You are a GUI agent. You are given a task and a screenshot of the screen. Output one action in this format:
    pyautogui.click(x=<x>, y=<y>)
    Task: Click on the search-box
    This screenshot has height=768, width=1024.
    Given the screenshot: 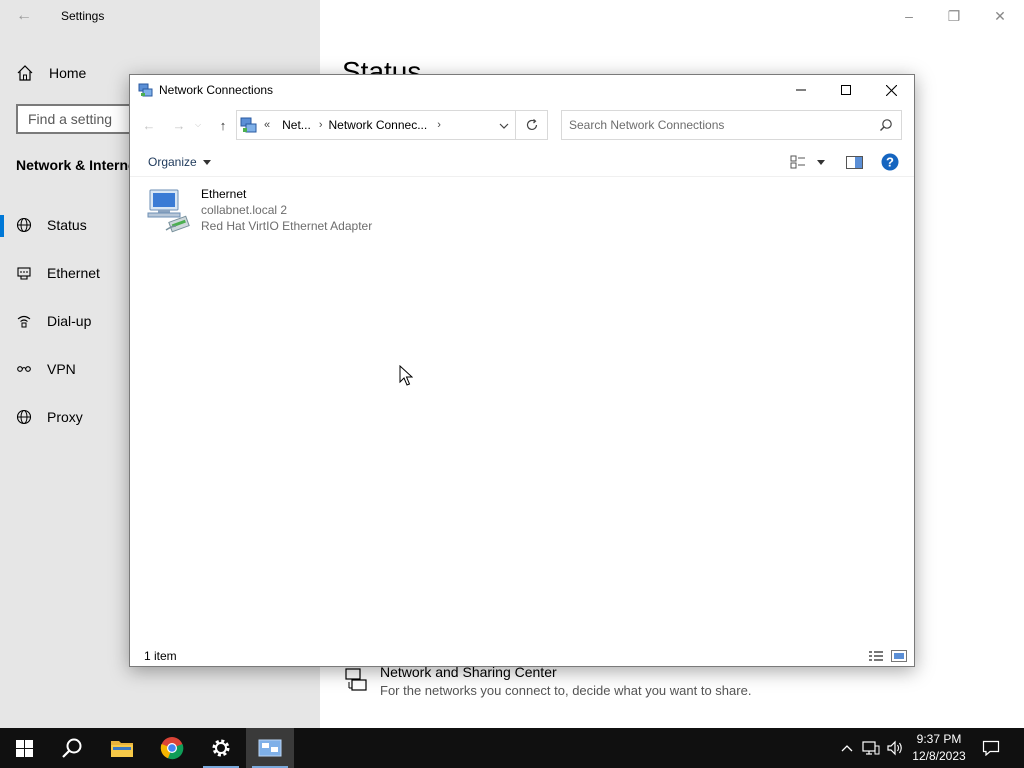 What is the action you would take?
    pyautogui.click(x=731, y=125)
    